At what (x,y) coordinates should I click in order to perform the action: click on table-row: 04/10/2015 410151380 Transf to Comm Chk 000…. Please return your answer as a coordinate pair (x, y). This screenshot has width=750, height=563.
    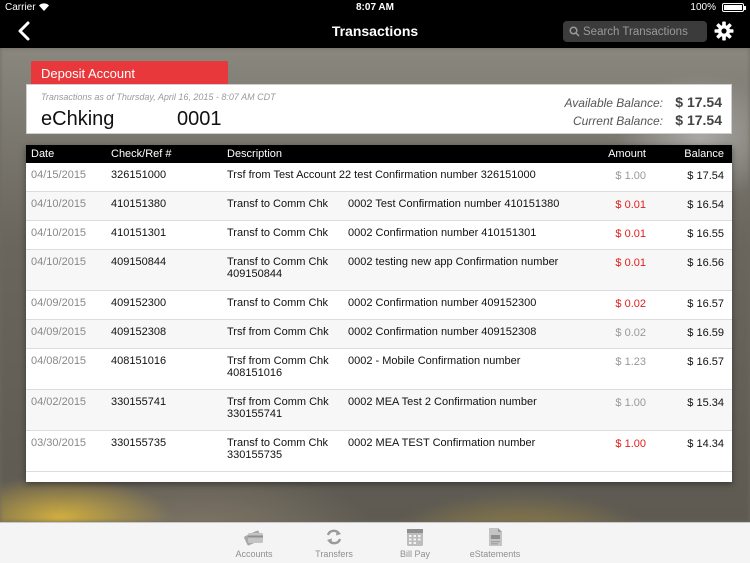
    Looking at the image, I should click on (379, 206).